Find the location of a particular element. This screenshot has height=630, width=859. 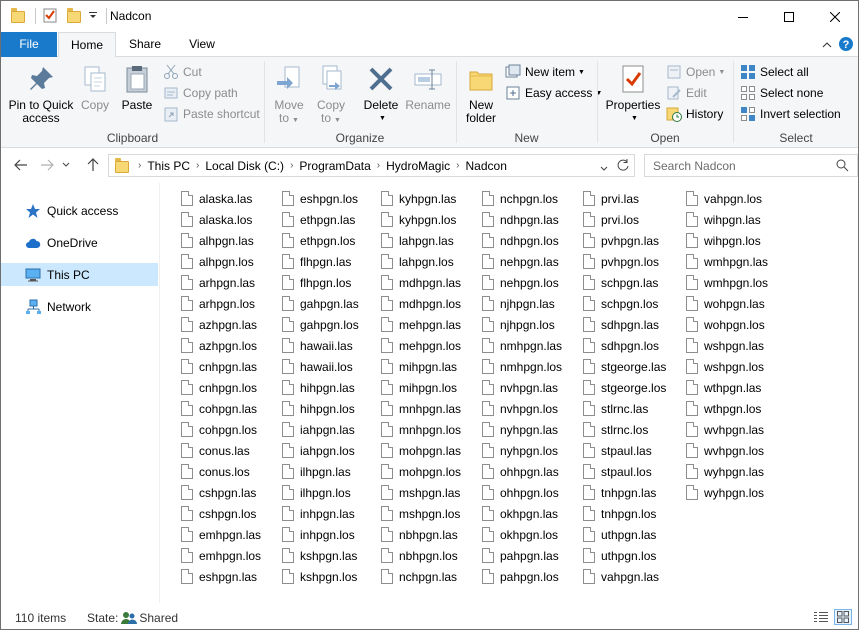

properties-check-icon is located at coordinates (51, 16).